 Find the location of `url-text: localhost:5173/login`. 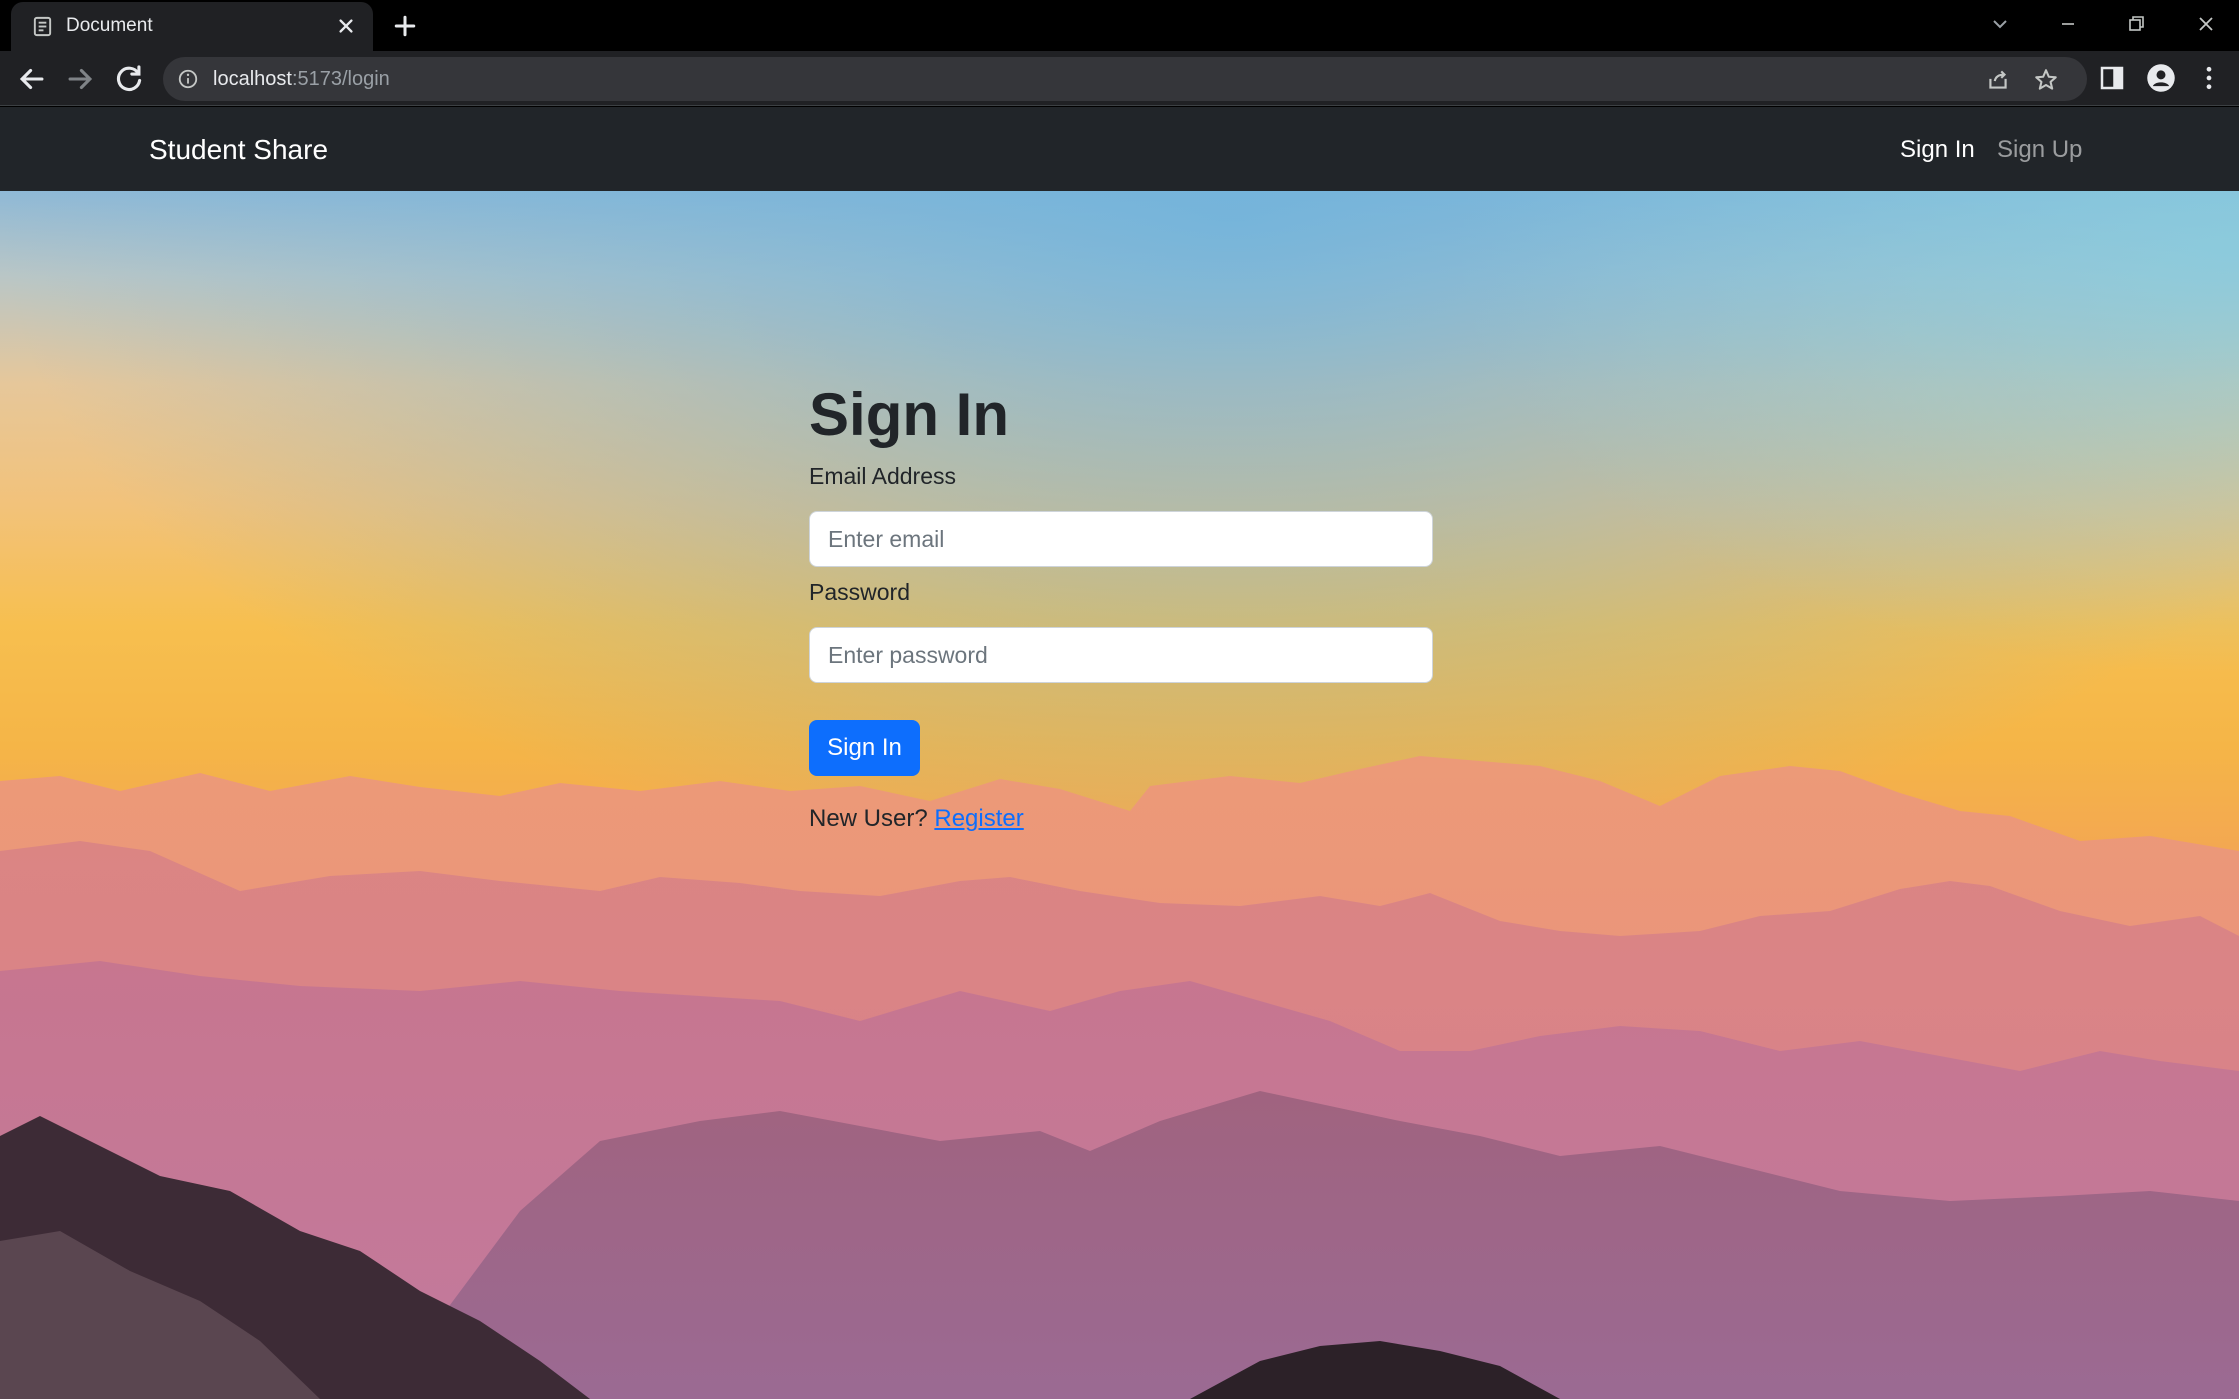

url-text: localhost:5173/login is located at coordinates (301, 79).